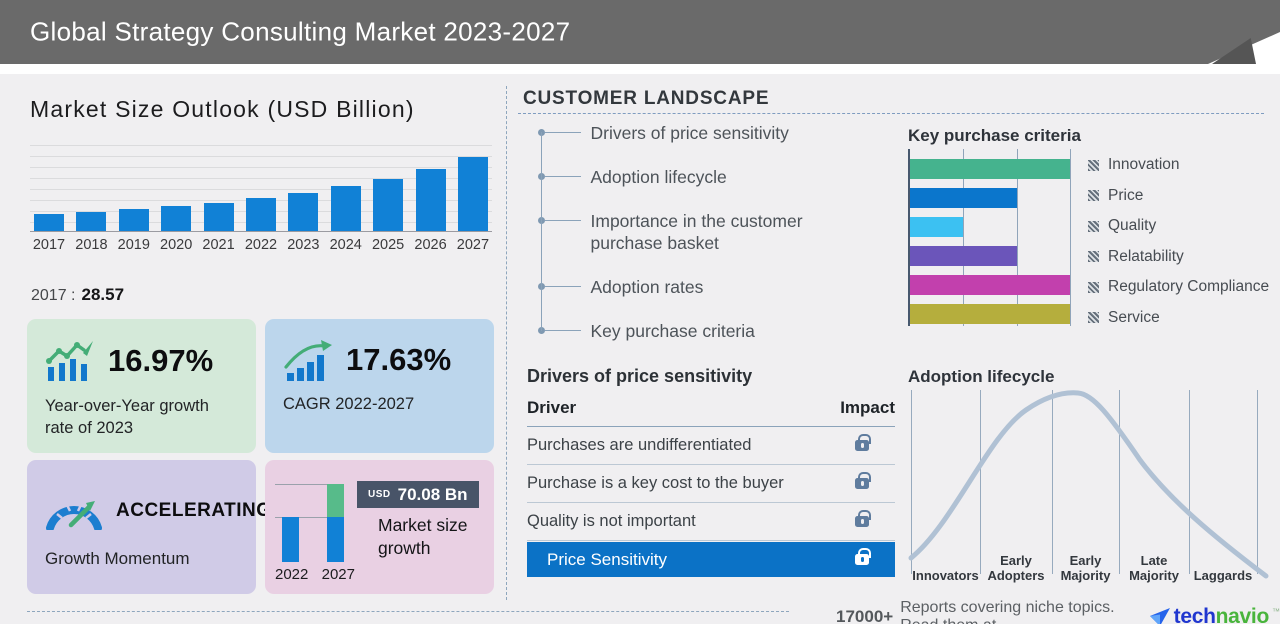  I want to click on market-bars, so click(261, 188).